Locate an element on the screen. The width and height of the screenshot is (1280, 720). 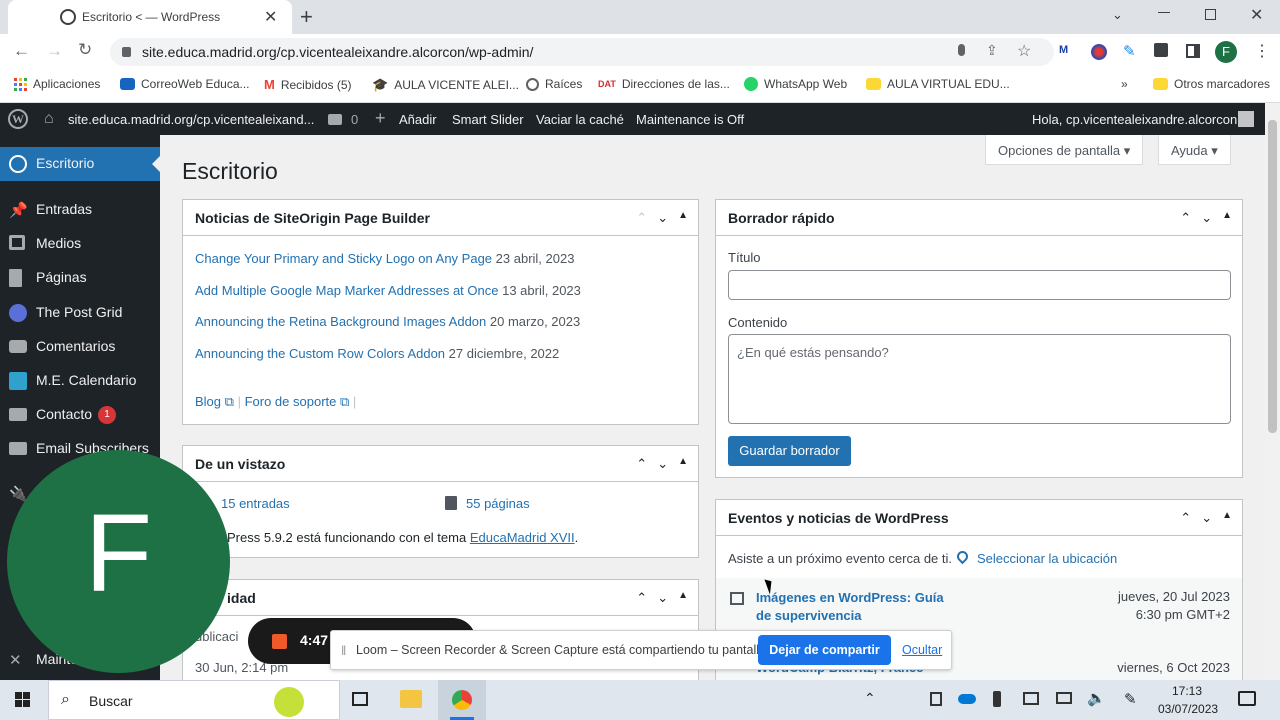
hide-button: Ocultar is located at coordinates (922, 650).